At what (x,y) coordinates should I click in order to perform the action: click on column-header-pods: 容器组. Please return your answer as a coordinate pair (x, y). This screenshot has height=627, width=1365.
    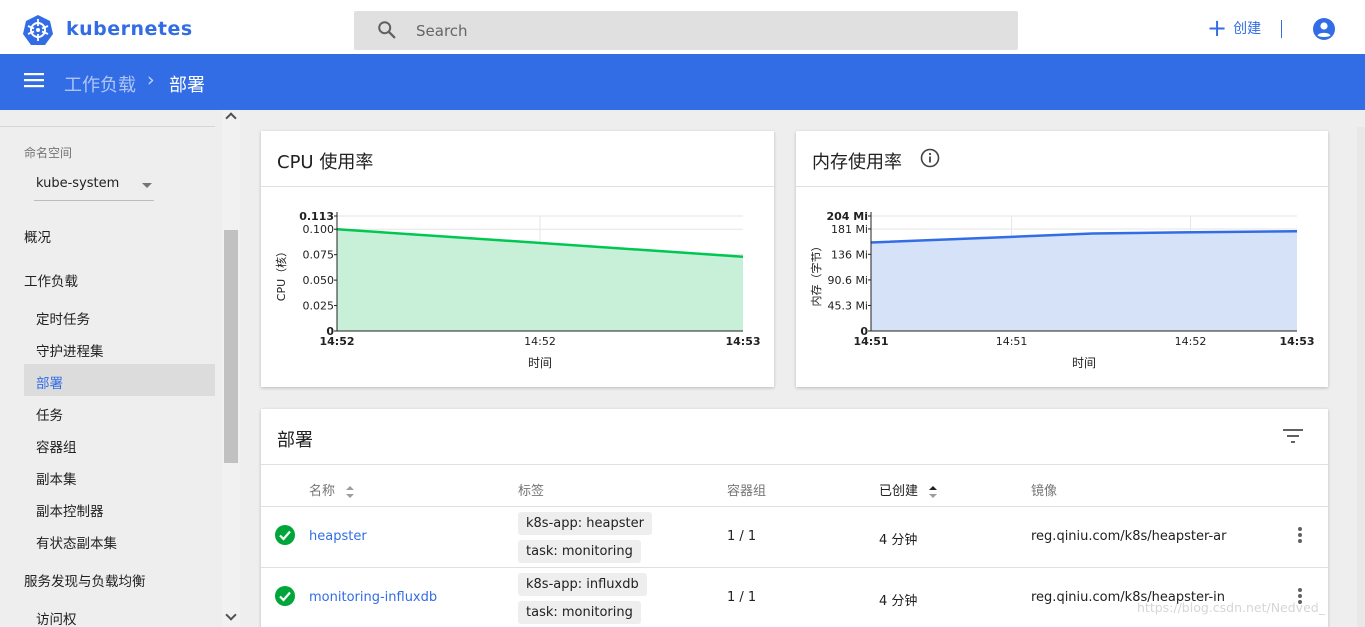
    Looking at the image, I should click on (747, 491).